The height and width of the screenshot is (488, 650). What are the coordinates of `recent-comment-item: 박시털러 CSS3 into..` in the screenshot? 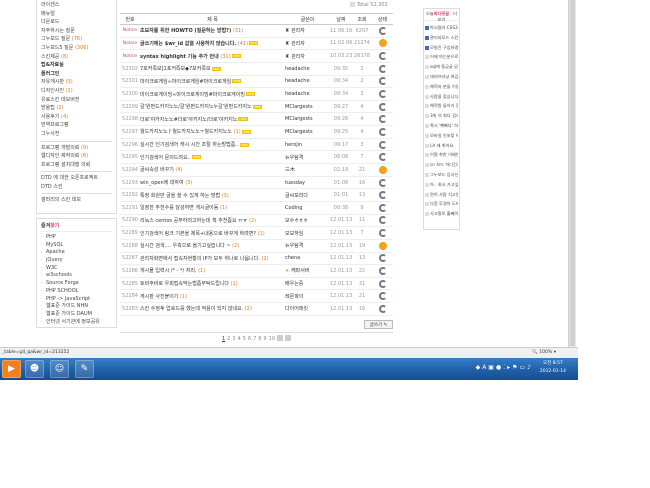 It's located at (441, 28).